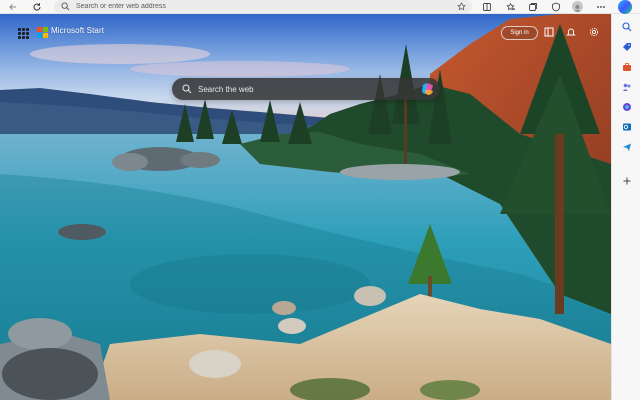 The height and width of the screenshot is (400, 640). I want to click on sidebar-telegram-button, so click(626, 146).